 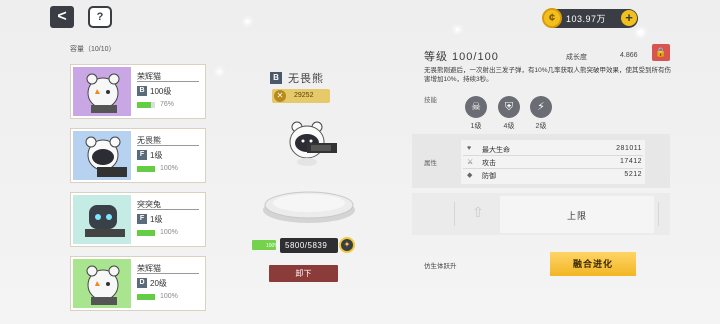 What do you see at coordinates (142, 283) in the screenshot?
I see `rank-badge: D` at bounding box center [142, 283].